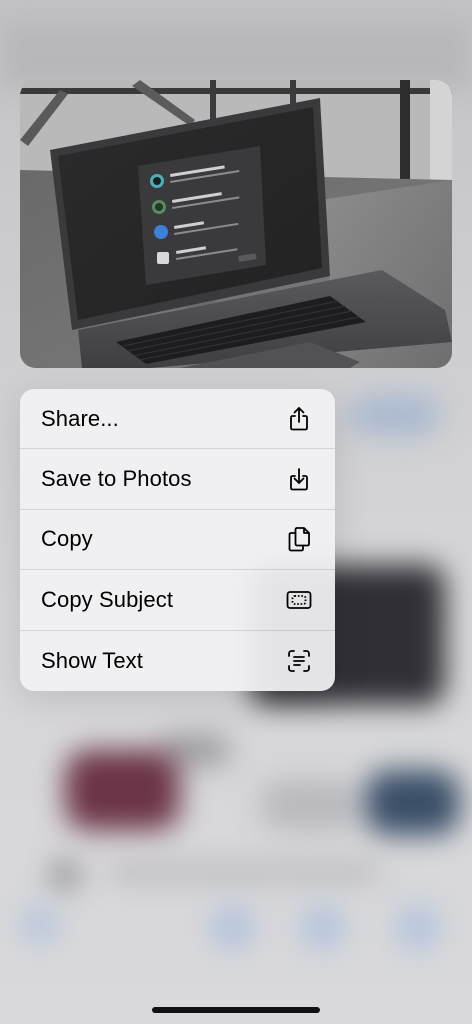 Image resolution: width=472 pixels, height=1024 pixels. Describe the element at coordinates (299, 661) in the screenshot. I see `live-text-icon` at that location.